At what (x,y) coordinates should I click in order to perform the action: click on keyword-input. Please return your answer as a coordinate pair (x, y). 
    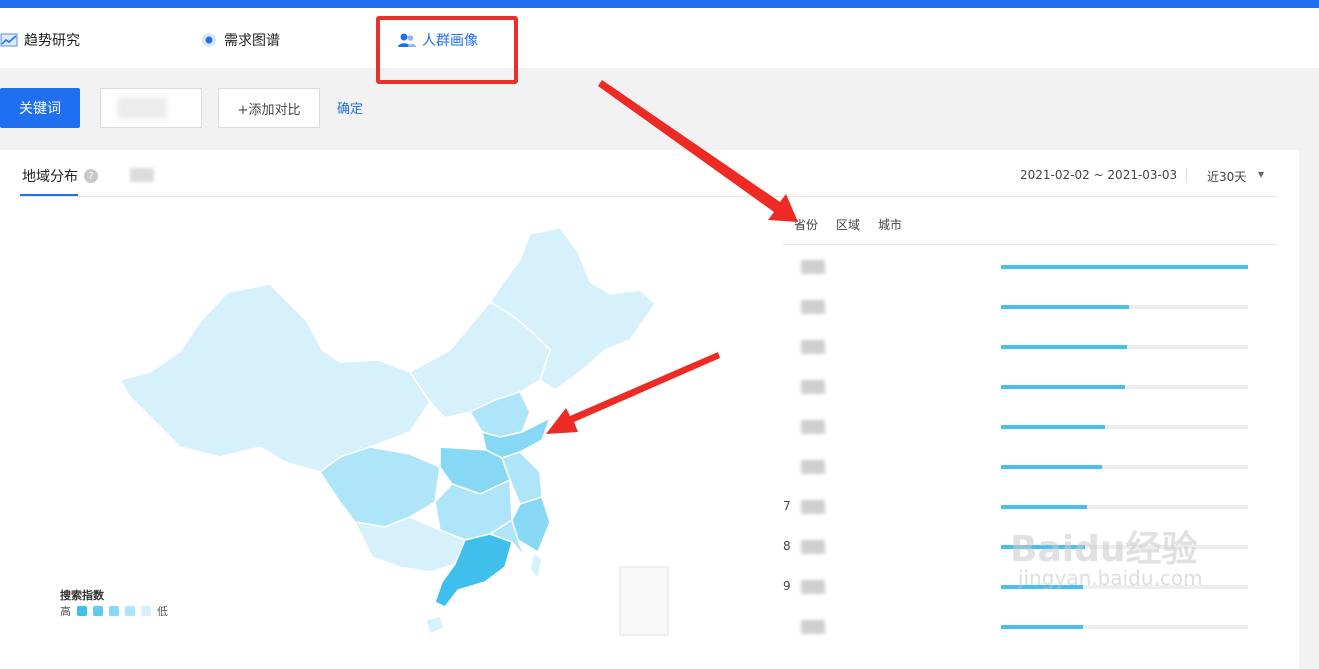
    Looking at the image, I should click on (151, 108).